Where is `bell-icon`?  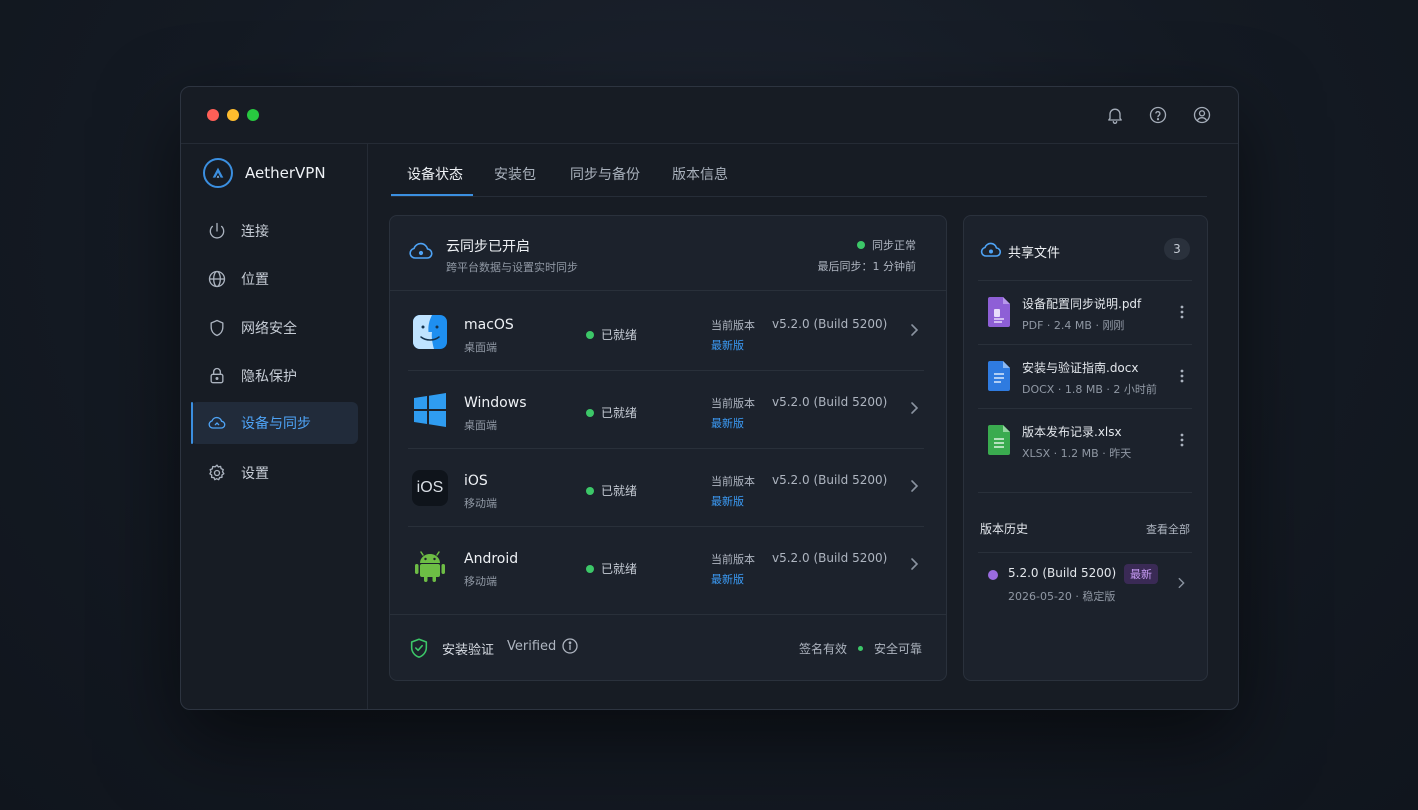 bell-icon is located at coordinates (1115, 115).